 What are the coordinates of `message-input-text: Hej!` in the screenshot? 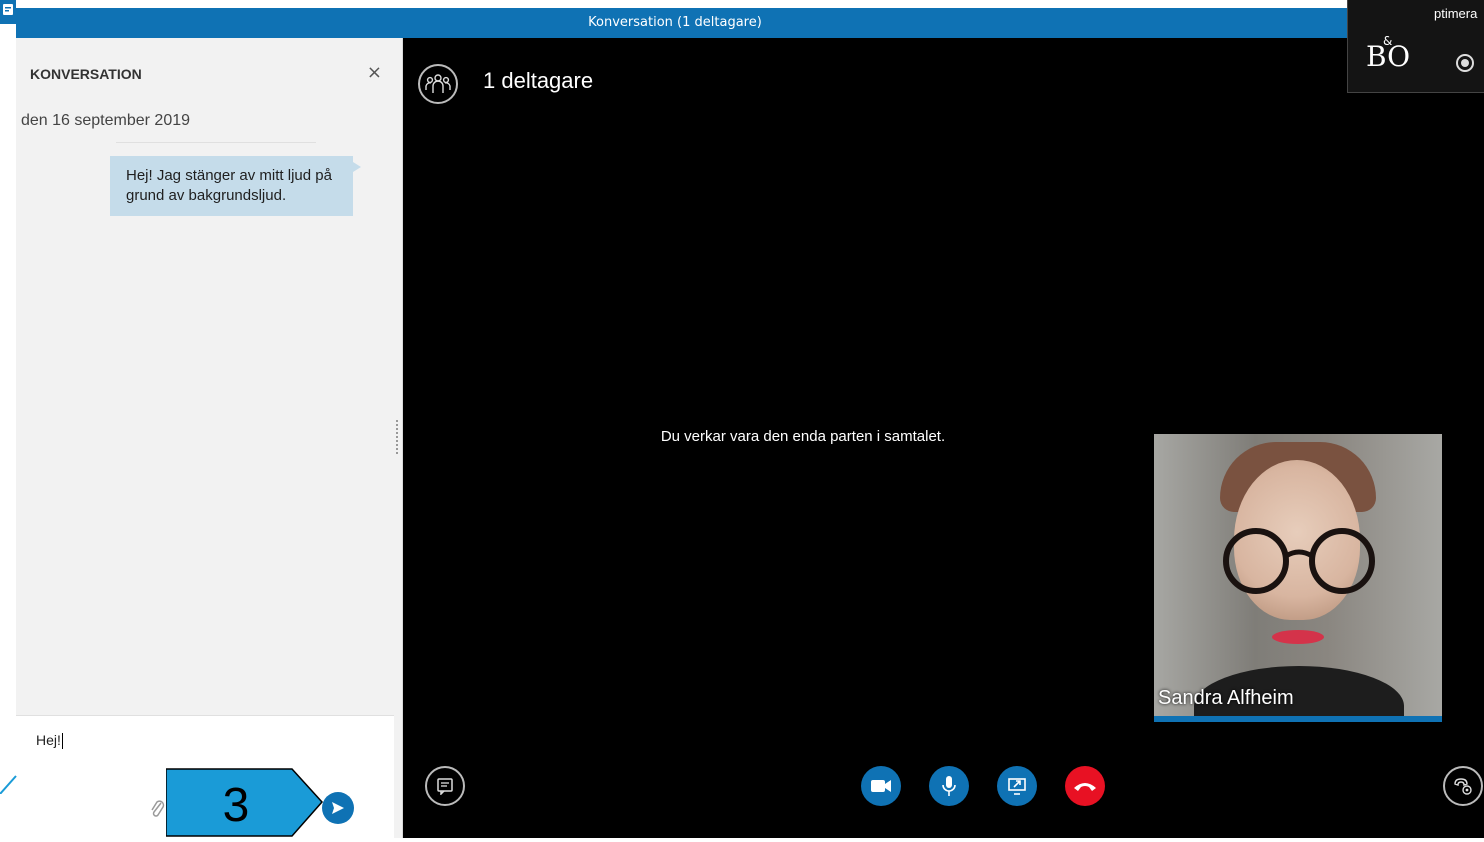 It's located at (48, 740).